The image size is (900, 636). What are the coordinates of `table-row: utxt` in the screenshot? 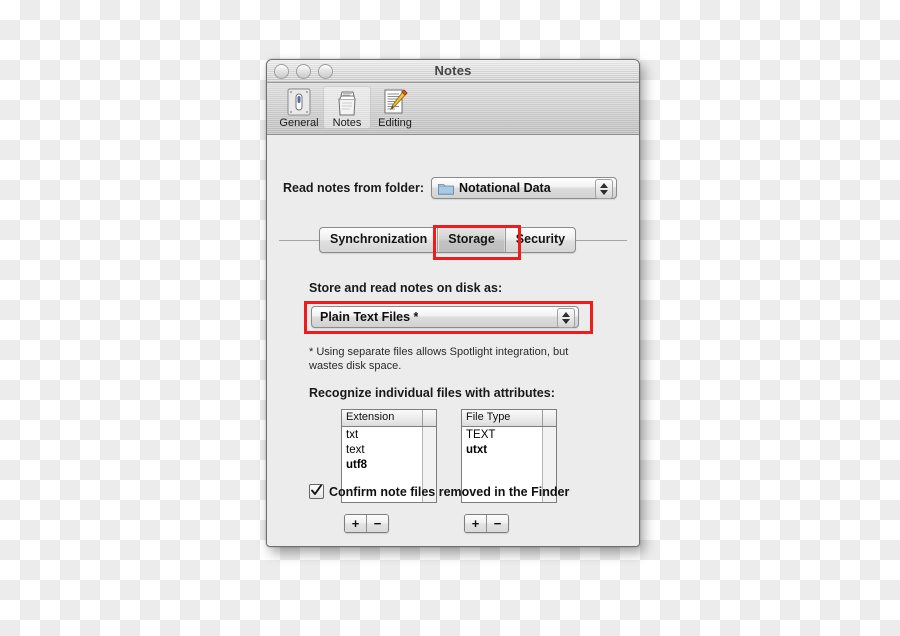 It's located at (504, 450).